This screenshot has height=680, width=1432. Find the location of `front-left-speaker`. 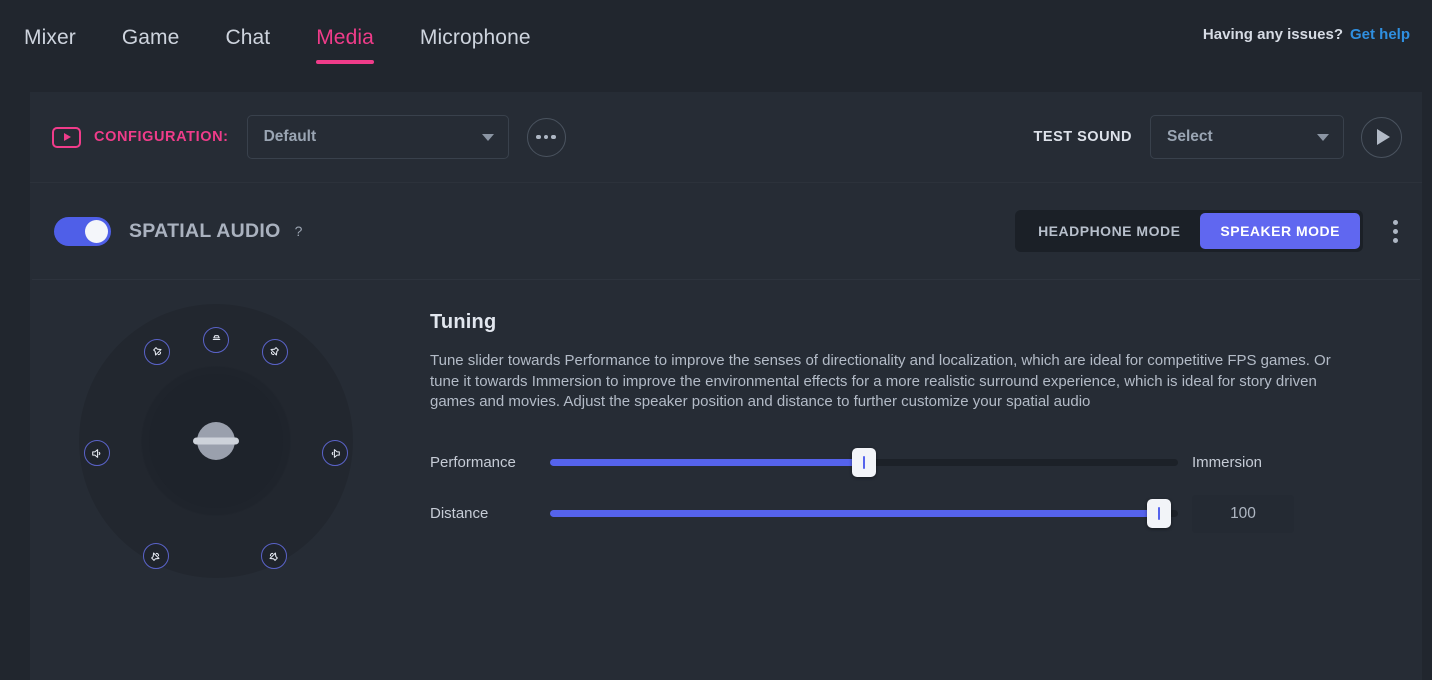

front-left-speaker is located at coordinates (157, 351).